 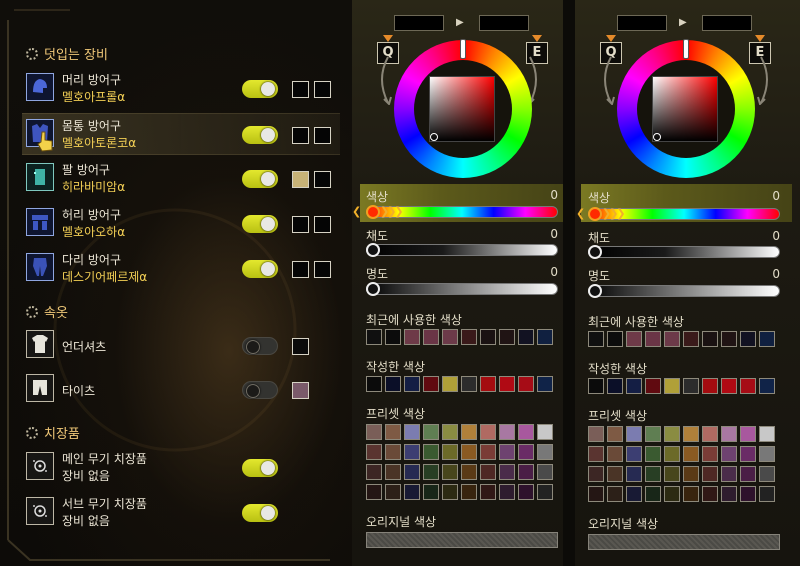 What do you see at coordinates (462, 540) in the screenshot?
I see `original-color-button` at bounding box center [462, 540].